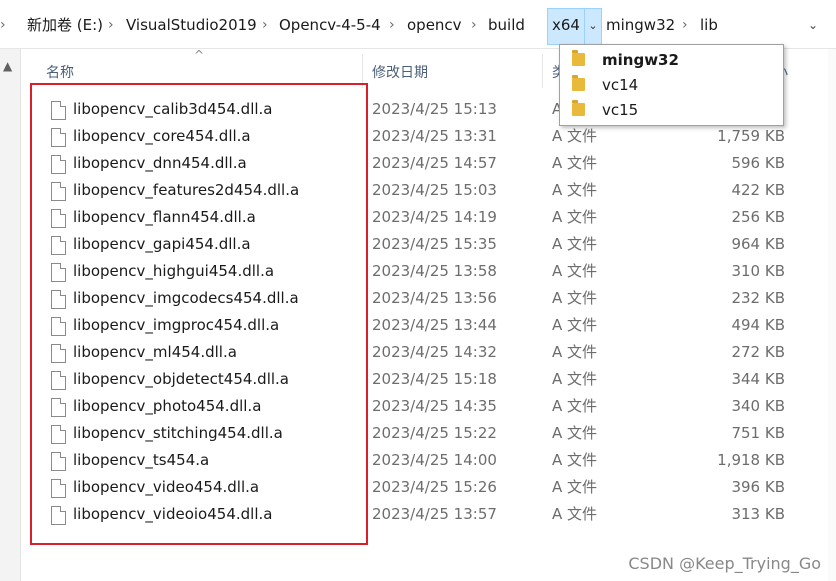  What do you see at coordinates (434, 433) in the screenshot?
I see `file-date-modified: 2023/4/25 15:22` at bounding box center [434, 433].